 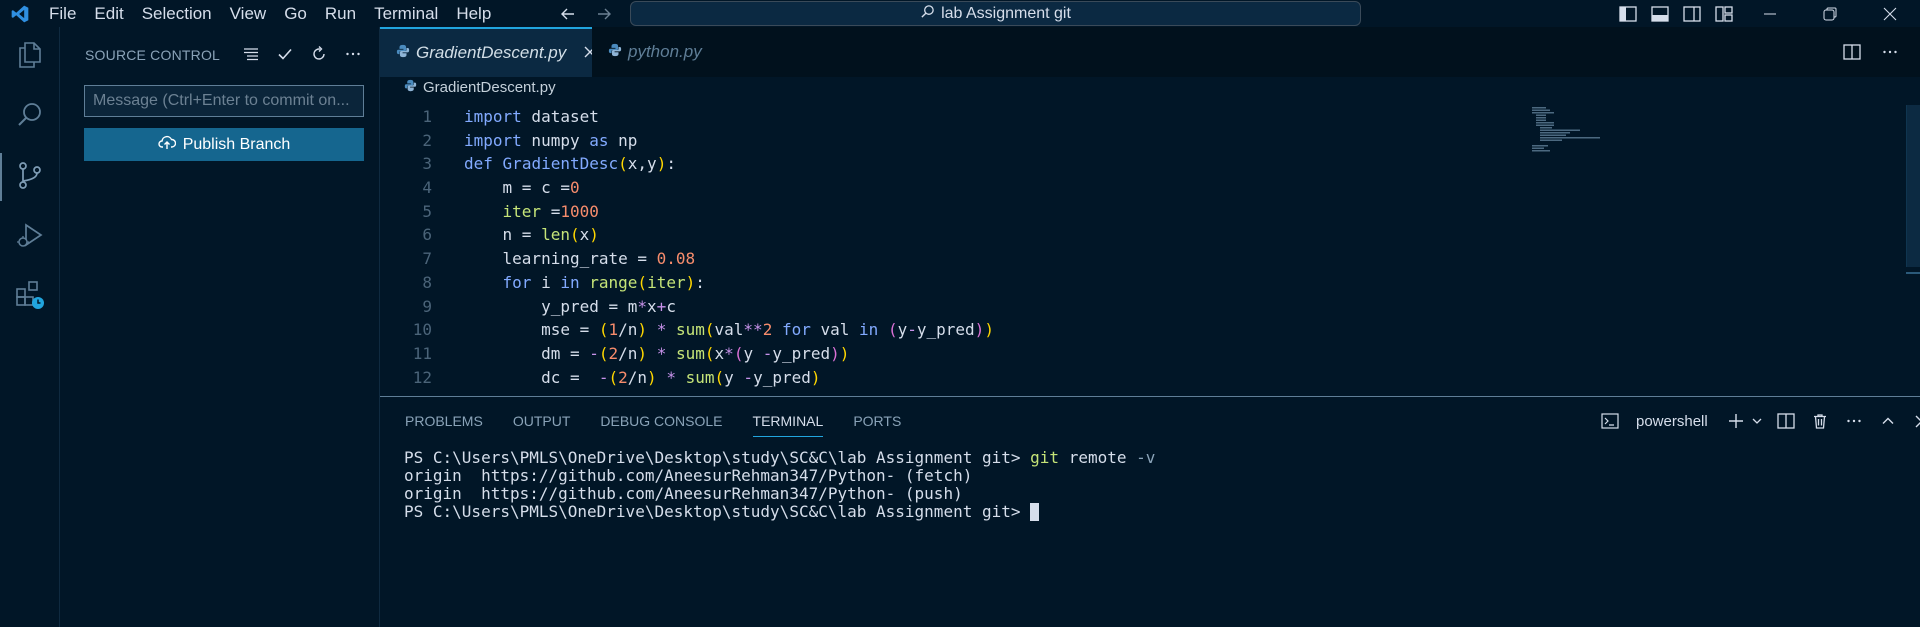 I want to click on code-line: 11 dm = -(2/n) * sum(x*(y -y_pred)), so click(x=1150, y=354).